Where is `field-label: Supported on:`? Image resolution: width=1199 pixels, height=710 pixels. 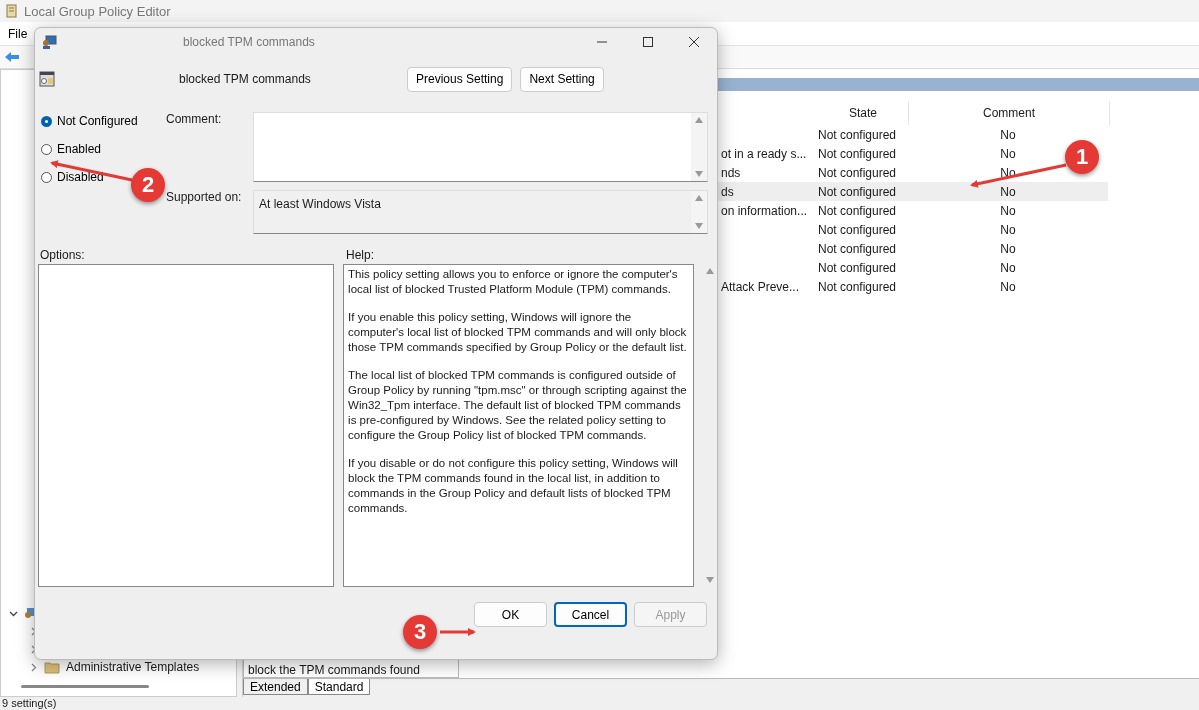
field-label: Supported on: is located at coordinates (204, 197).